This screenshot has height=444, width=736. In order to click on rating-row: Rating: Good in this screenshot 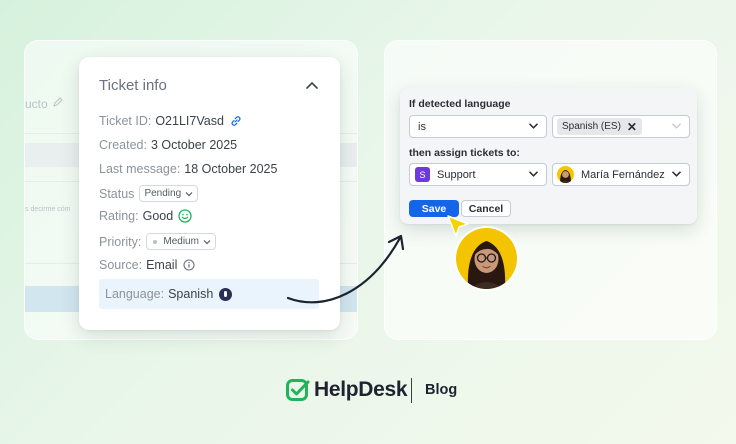, I will do `click(145, 216)`.